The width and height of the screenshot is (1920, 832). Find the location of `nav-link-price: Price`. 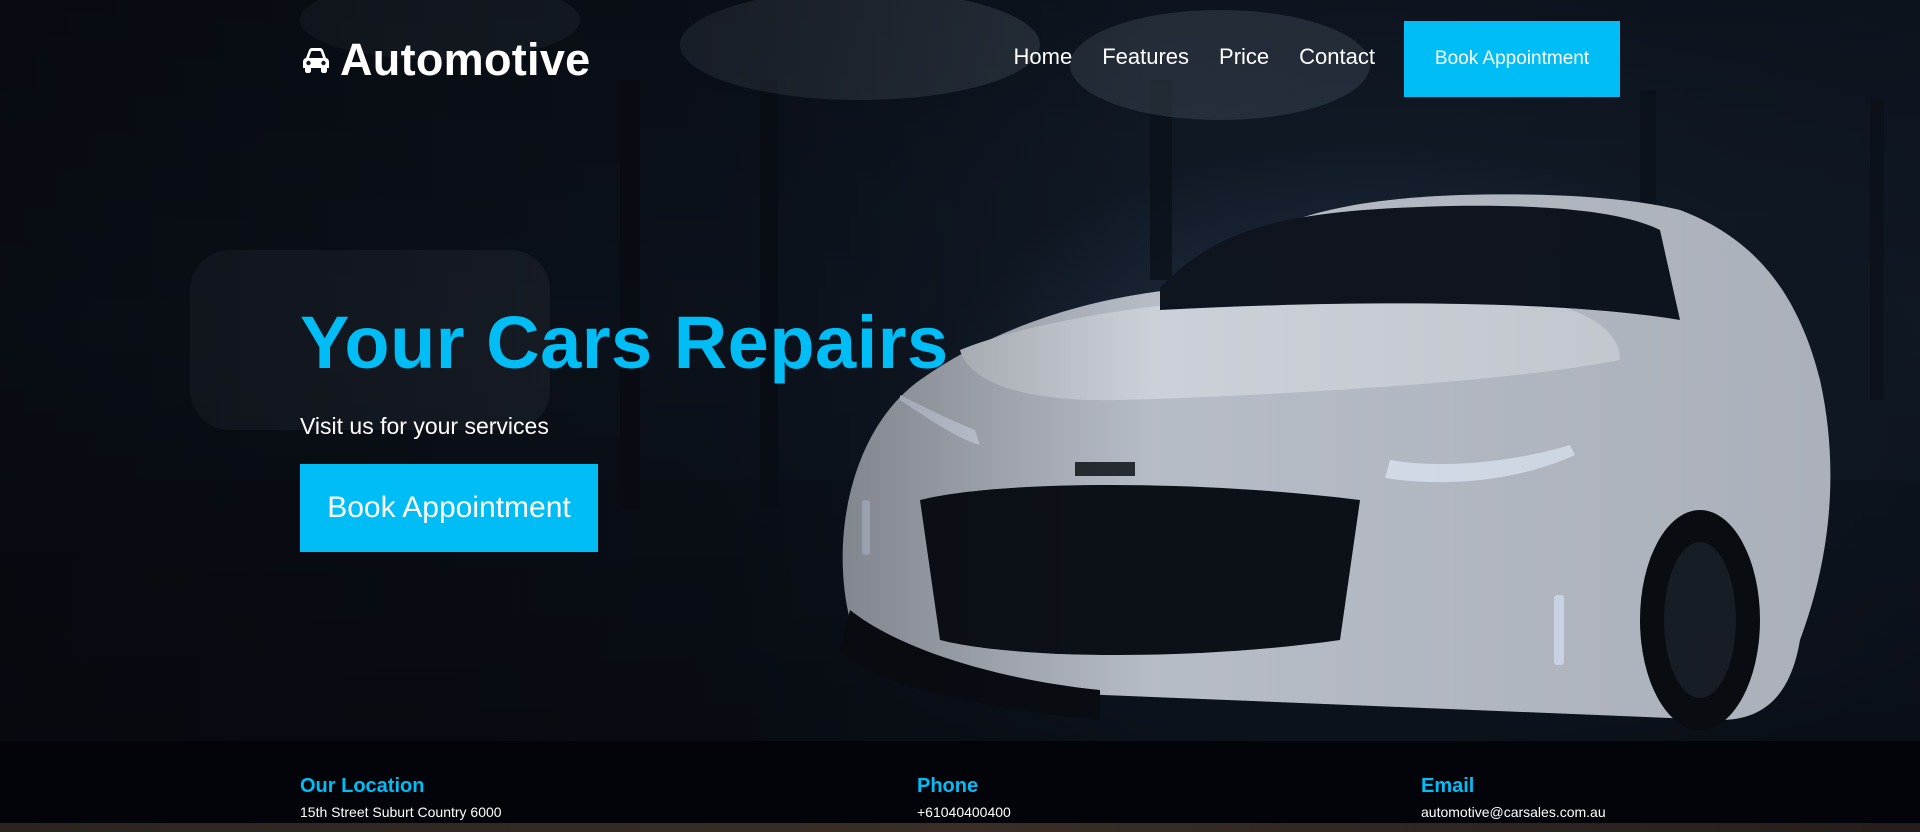

nav-link-price: Price is located at coordinates (1244, 56).